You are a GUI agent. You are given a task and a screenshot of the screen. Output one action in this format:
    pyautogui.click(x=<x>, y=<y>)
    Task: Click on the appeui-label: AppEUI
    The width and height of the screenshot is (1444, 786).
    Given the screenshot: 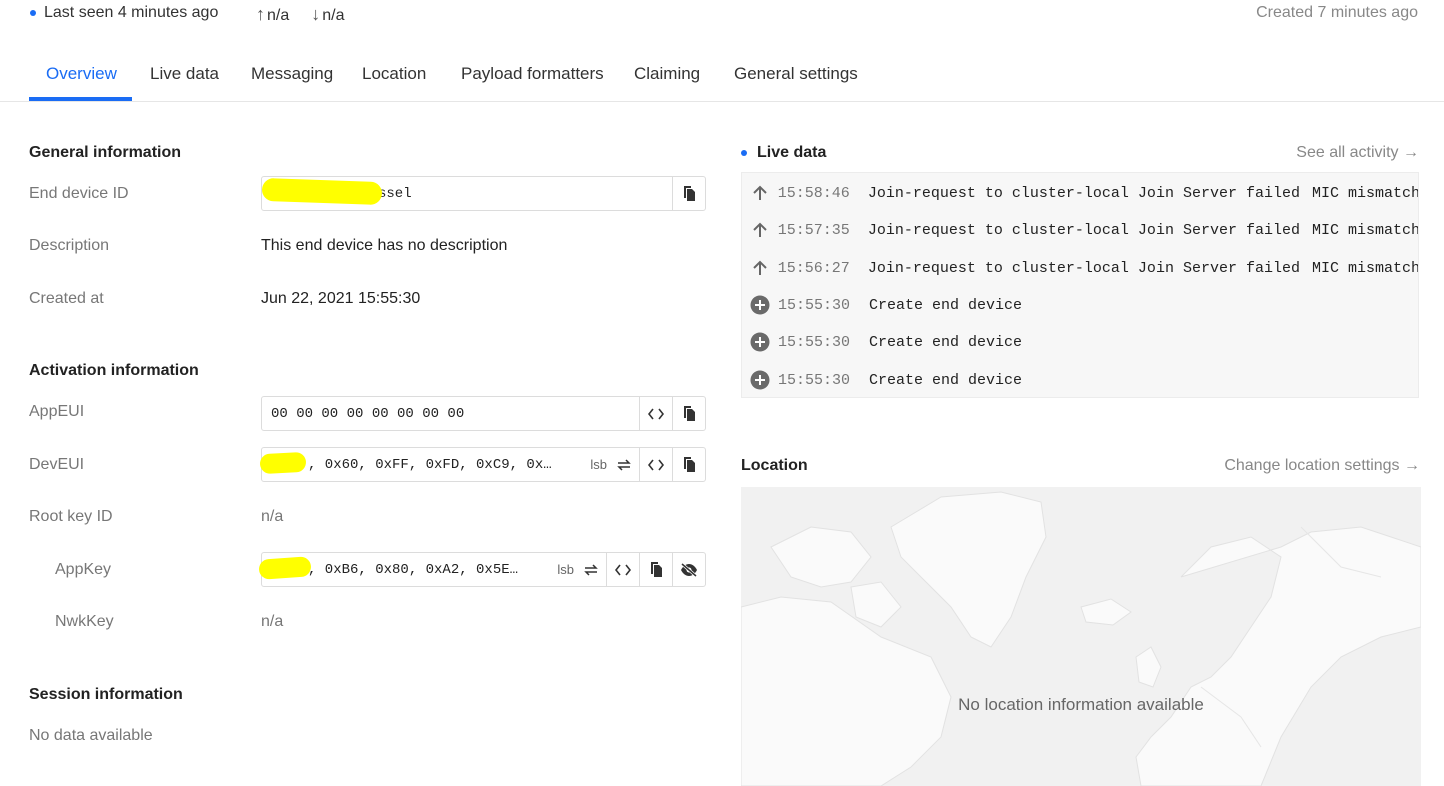 What is the action you would take?
    pyautogui.click(x=57, y=411)
    